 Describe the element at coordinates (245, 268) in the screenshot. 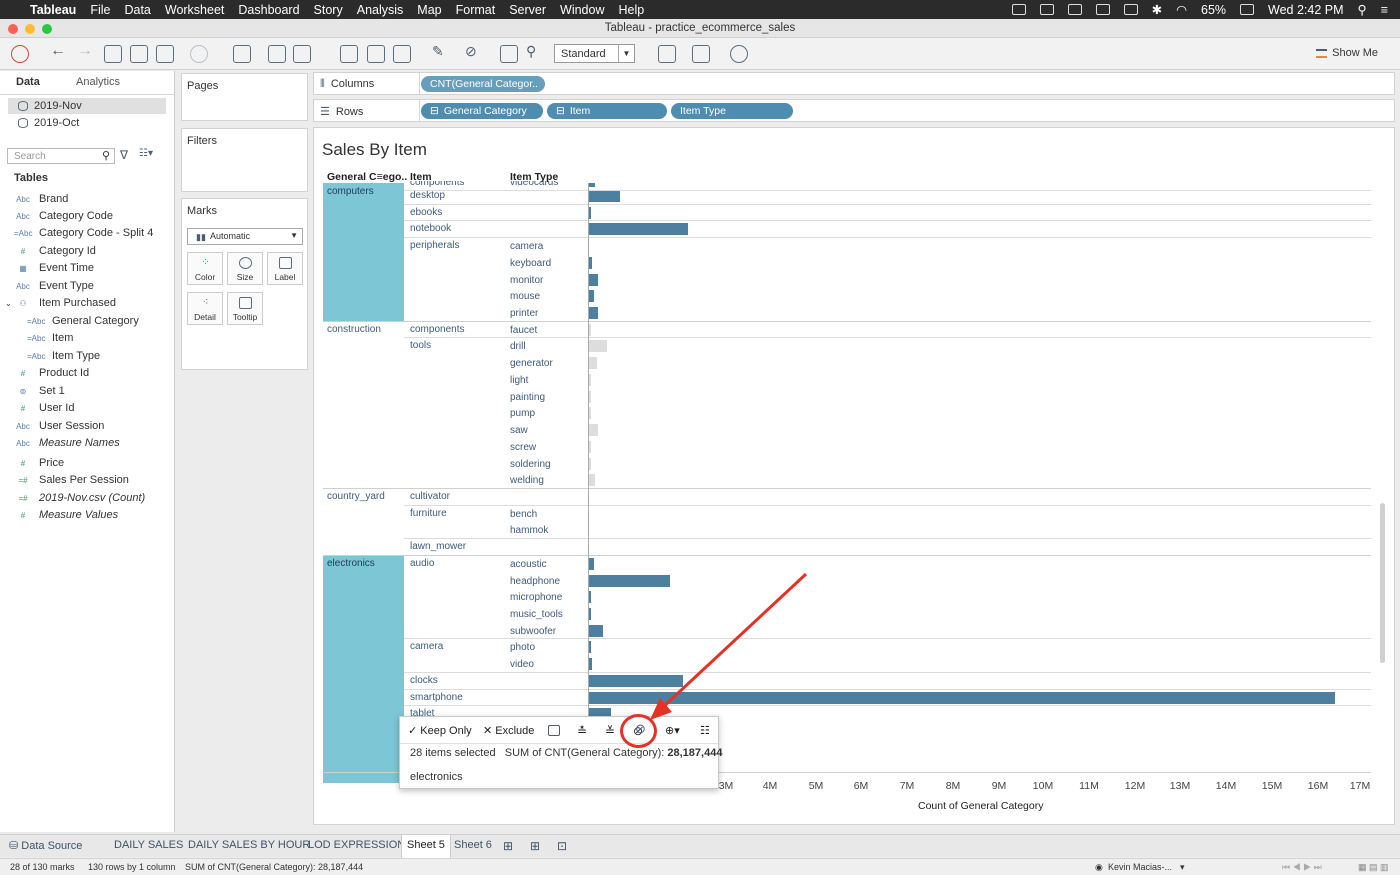

I see `size-button: Size` at that location.